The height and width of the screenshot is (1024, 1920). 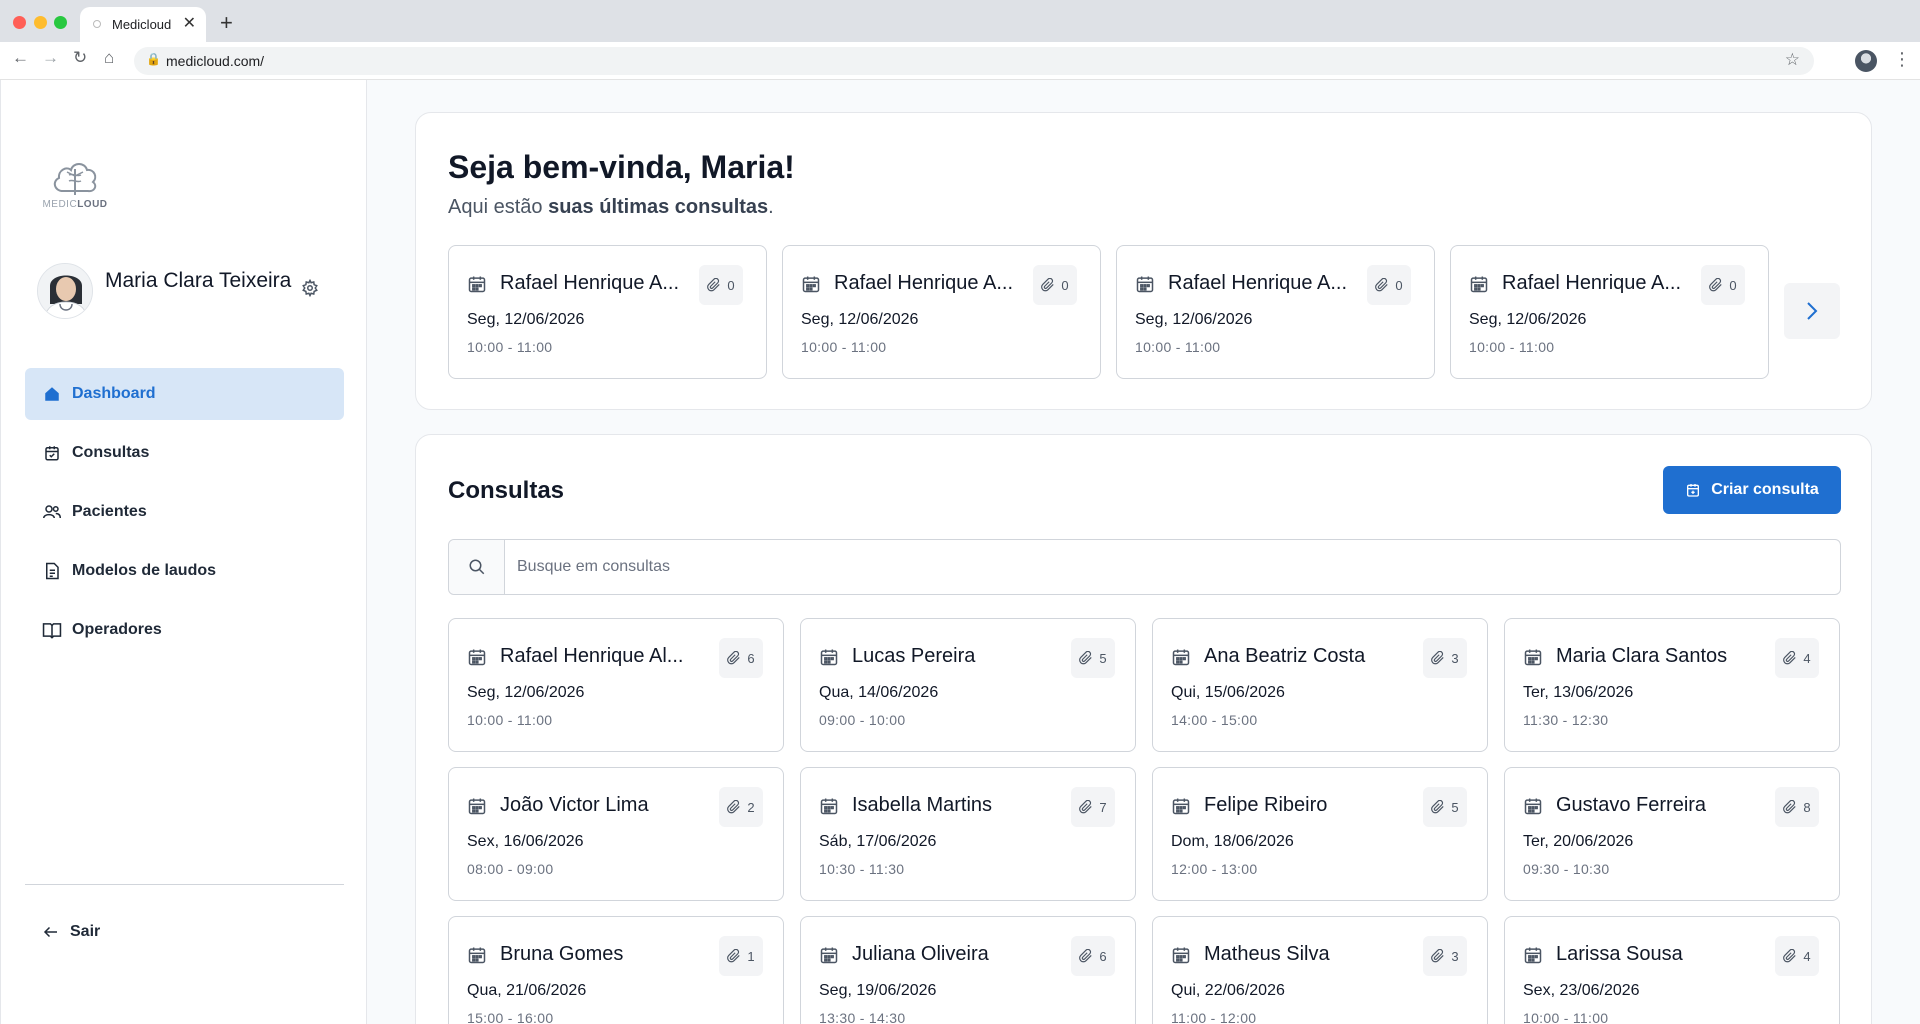 What do you see at coordinates (184, 512) in the screenshot?
I see `sidebar-item-pacientes: Pacientes` at bounding box center [184, 512].